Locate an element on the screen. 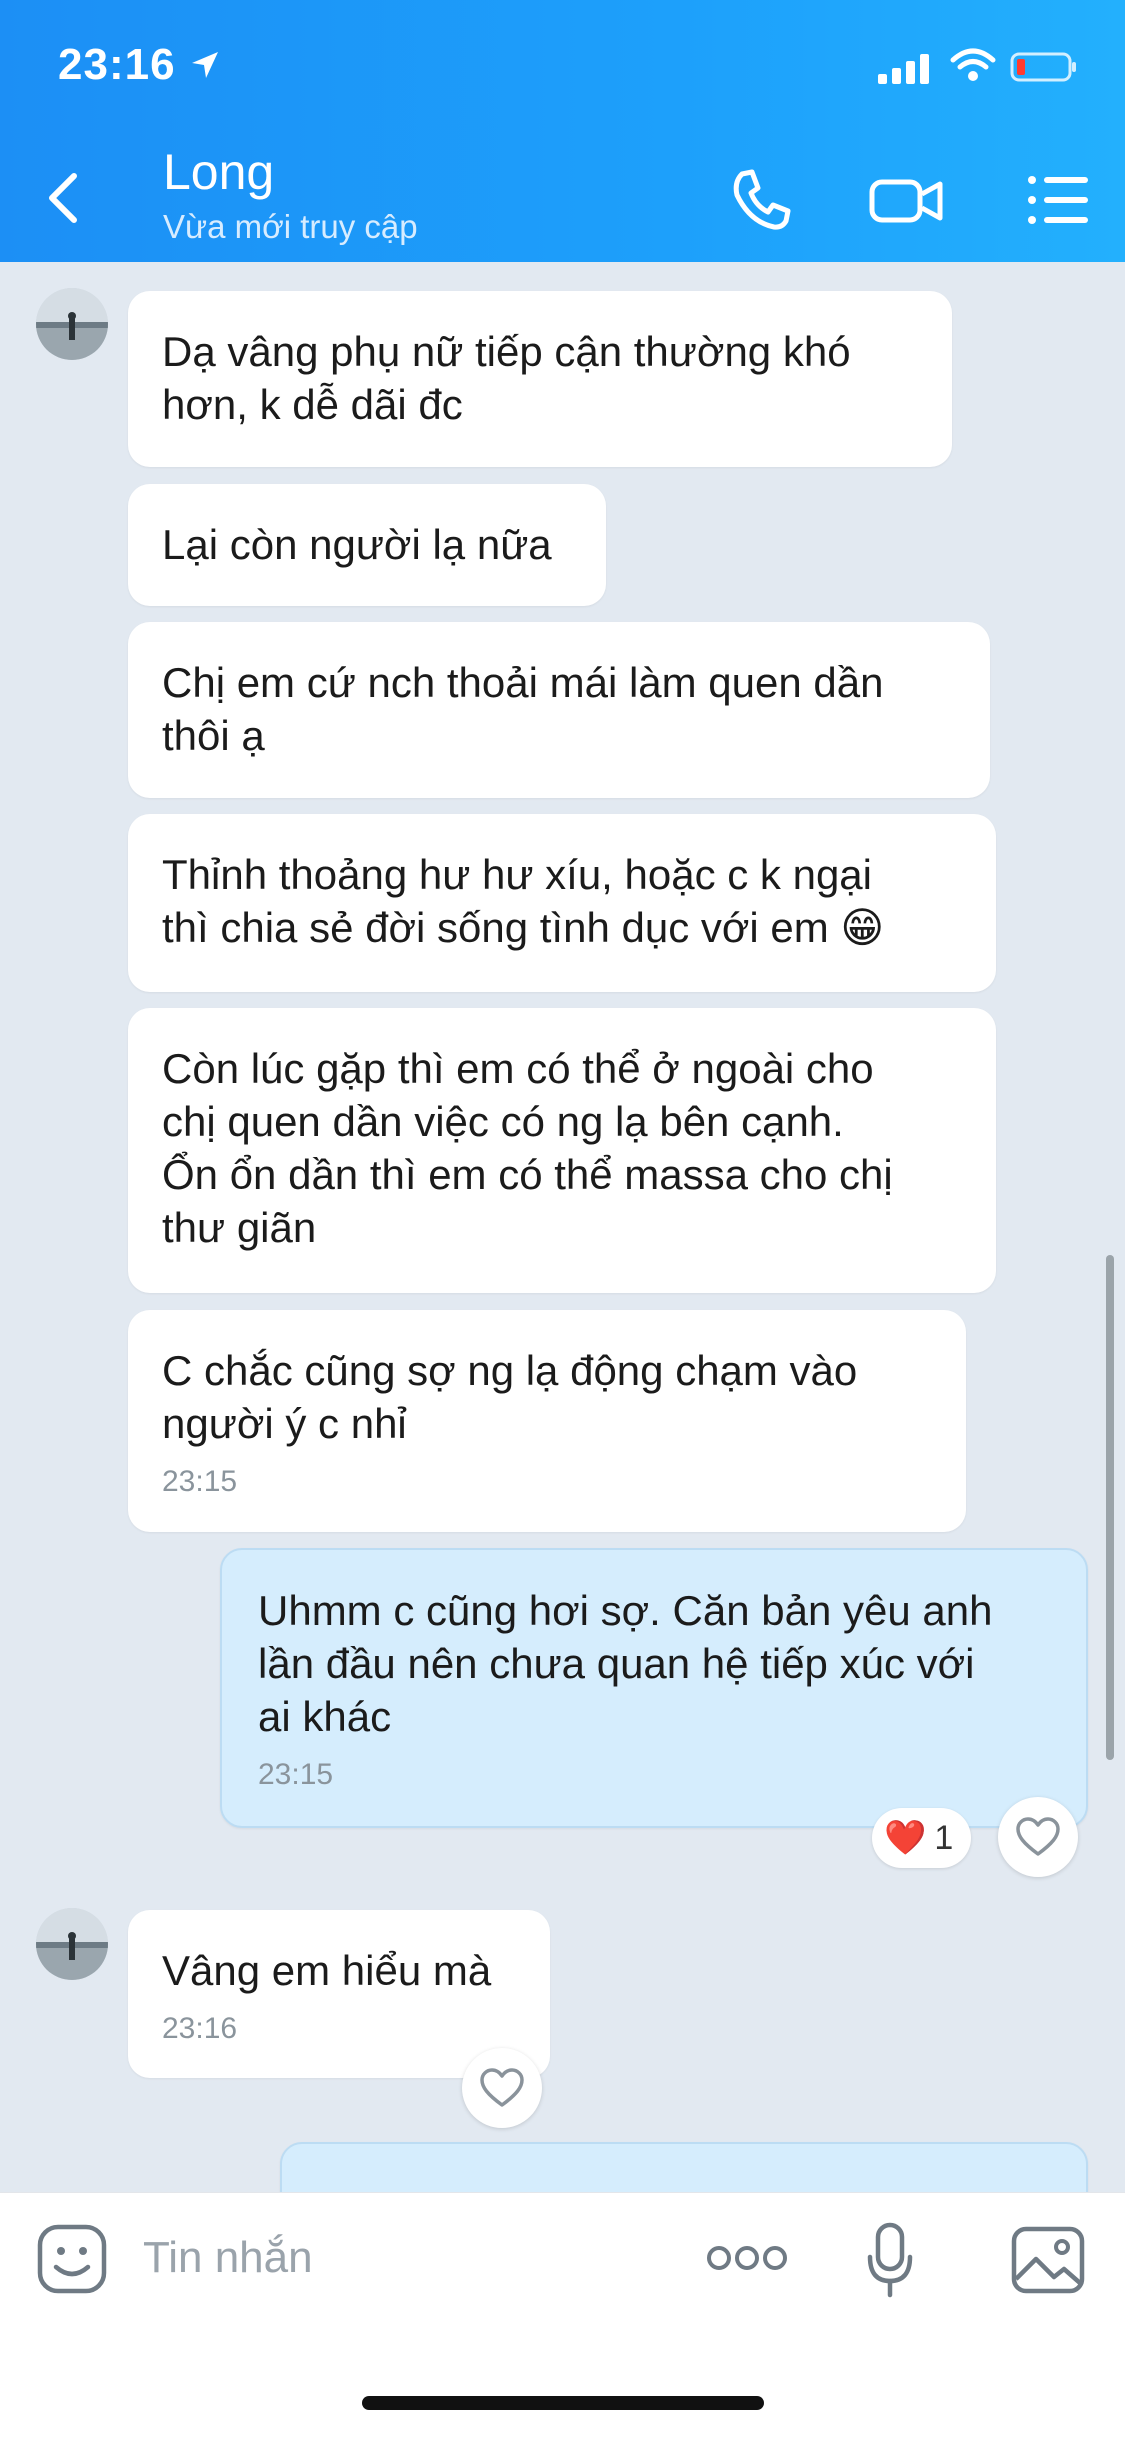  battery-icon is located at coordinates (1043, 67).